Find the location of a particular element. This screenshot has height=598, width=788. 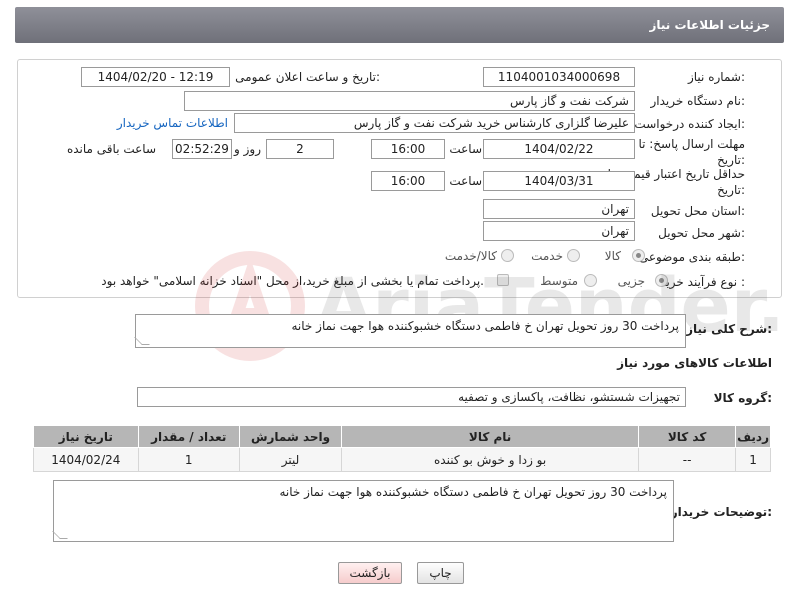

category-service-label: خدمت is located at coordinates (547, 256).